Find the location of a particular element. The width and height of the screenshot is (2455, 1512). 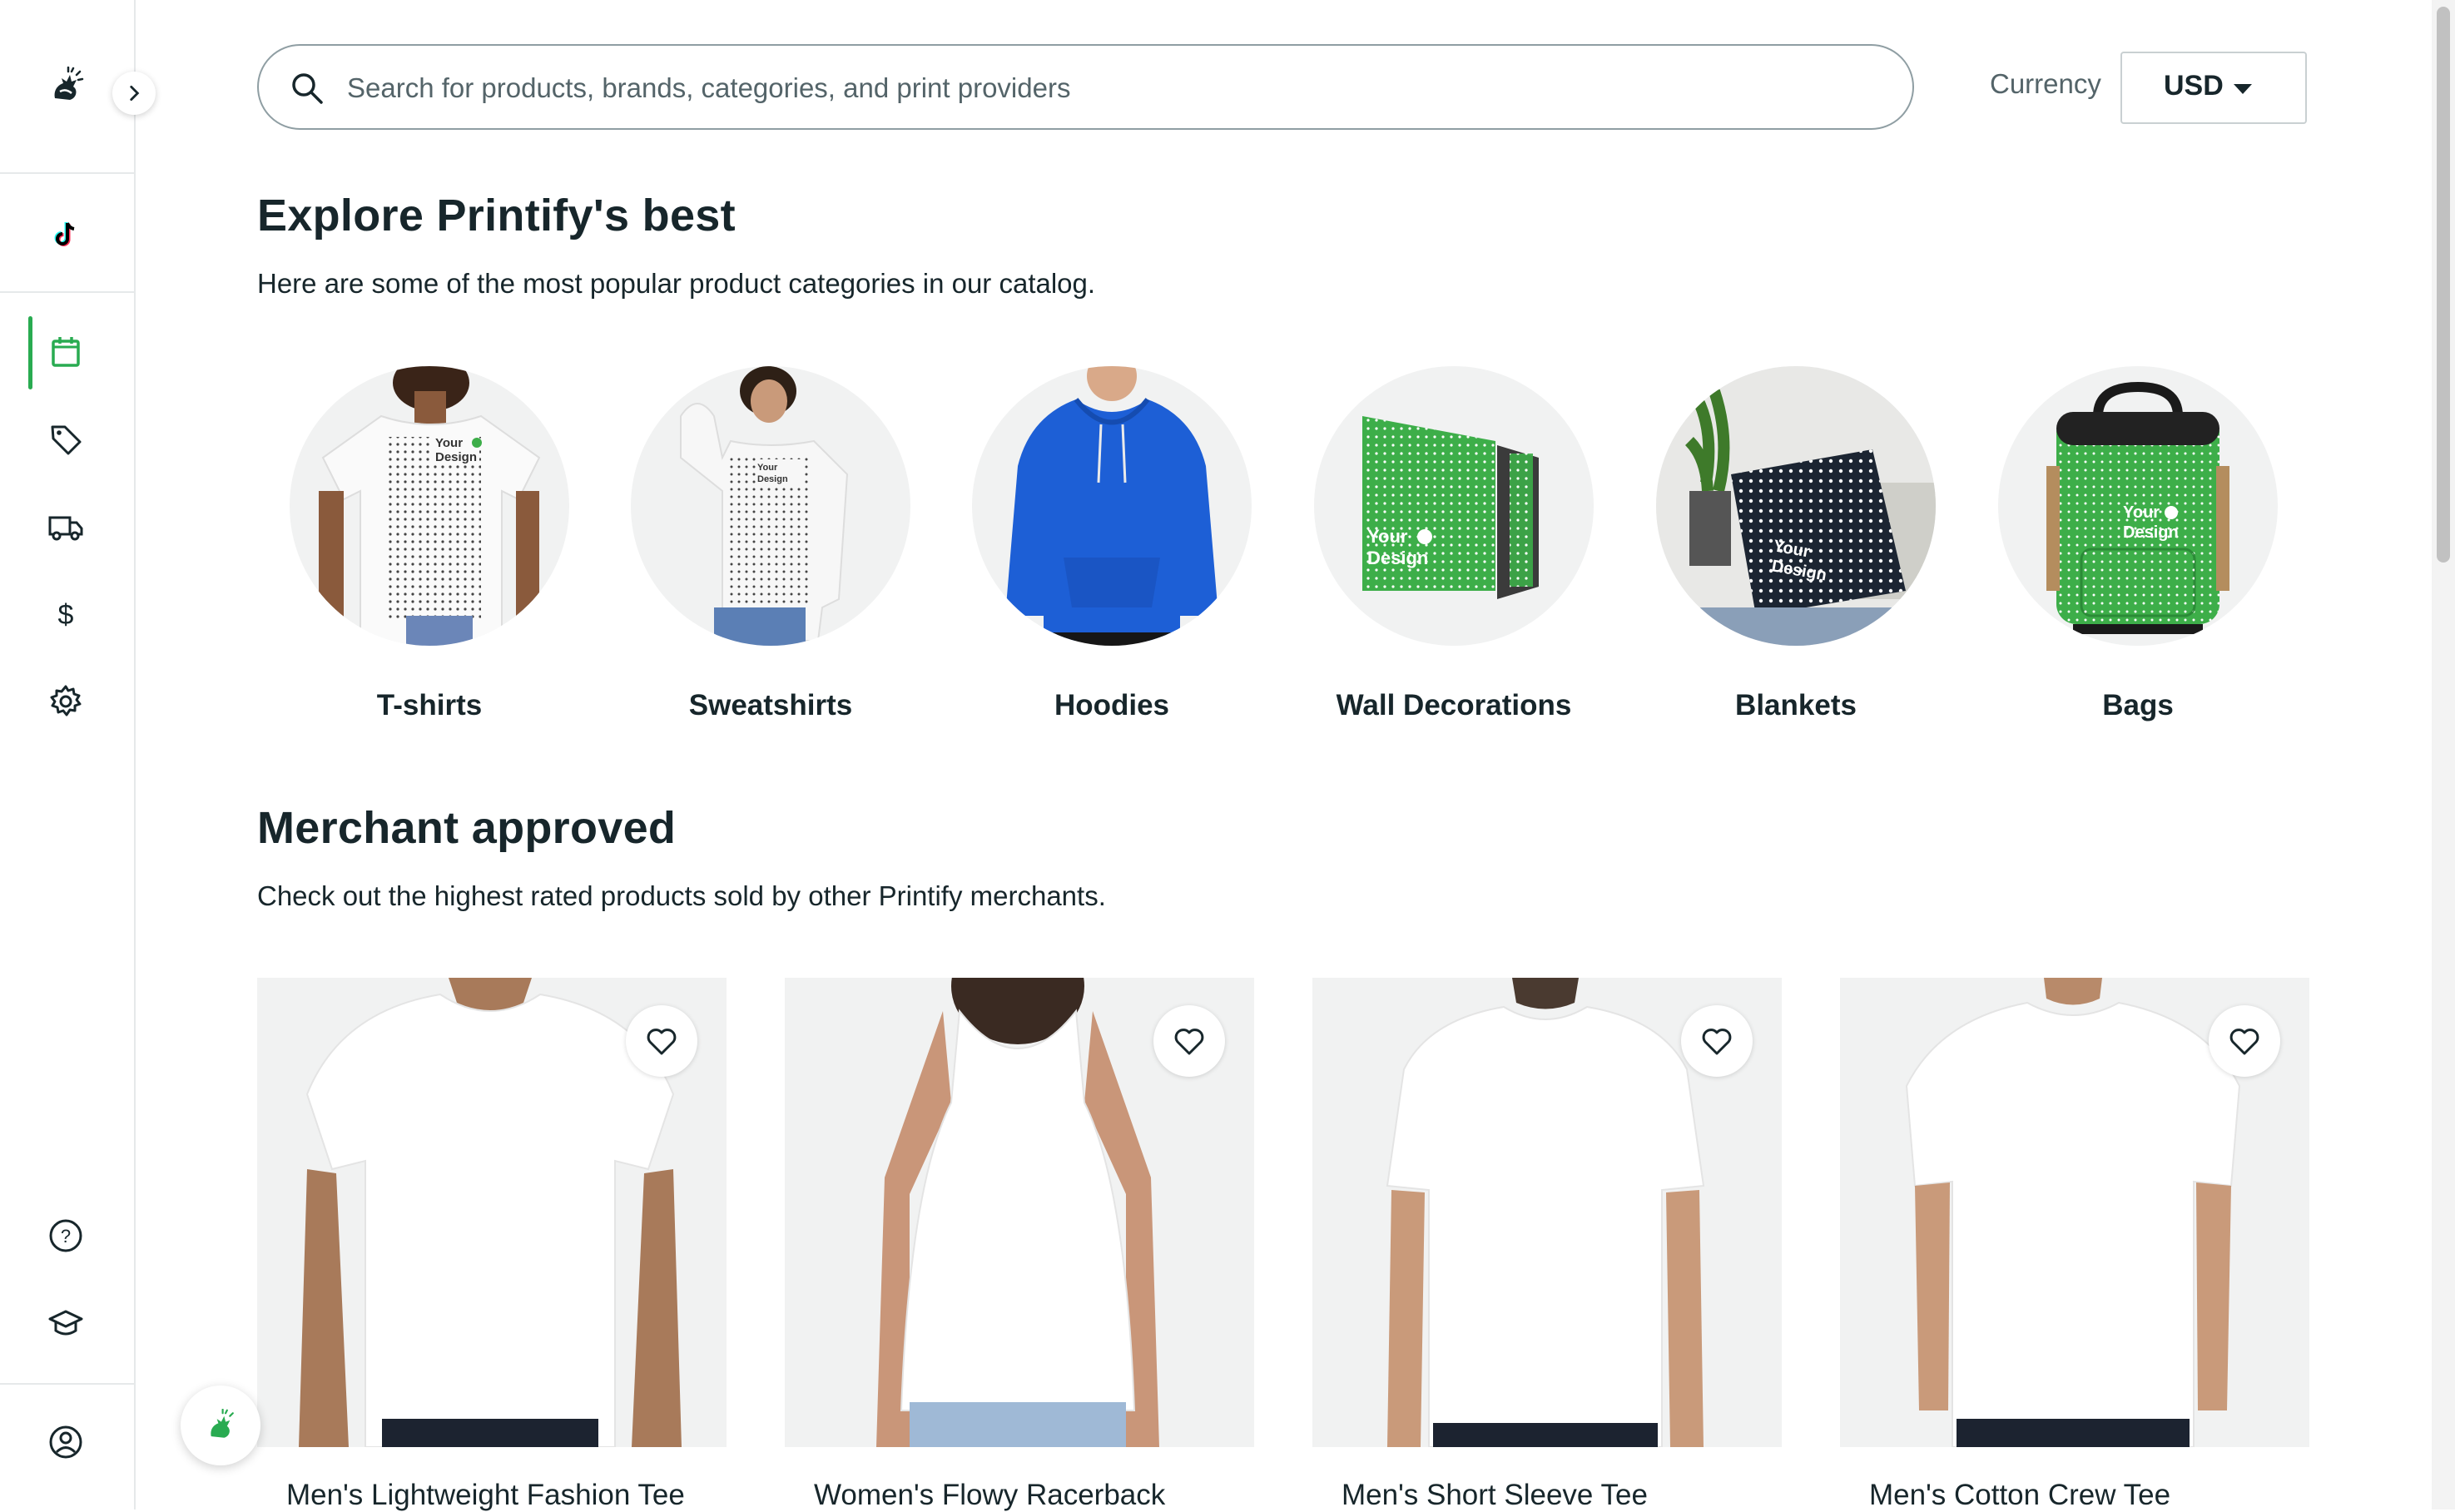

bag-image: Your Design is located at coordinates (2138, 506).